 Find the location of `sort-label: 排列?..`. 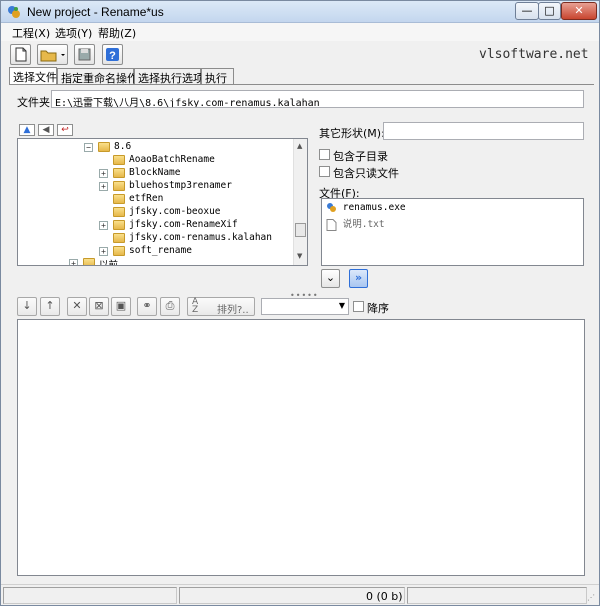

sort-label: 排列?.. is located at coordinates (233, 310).